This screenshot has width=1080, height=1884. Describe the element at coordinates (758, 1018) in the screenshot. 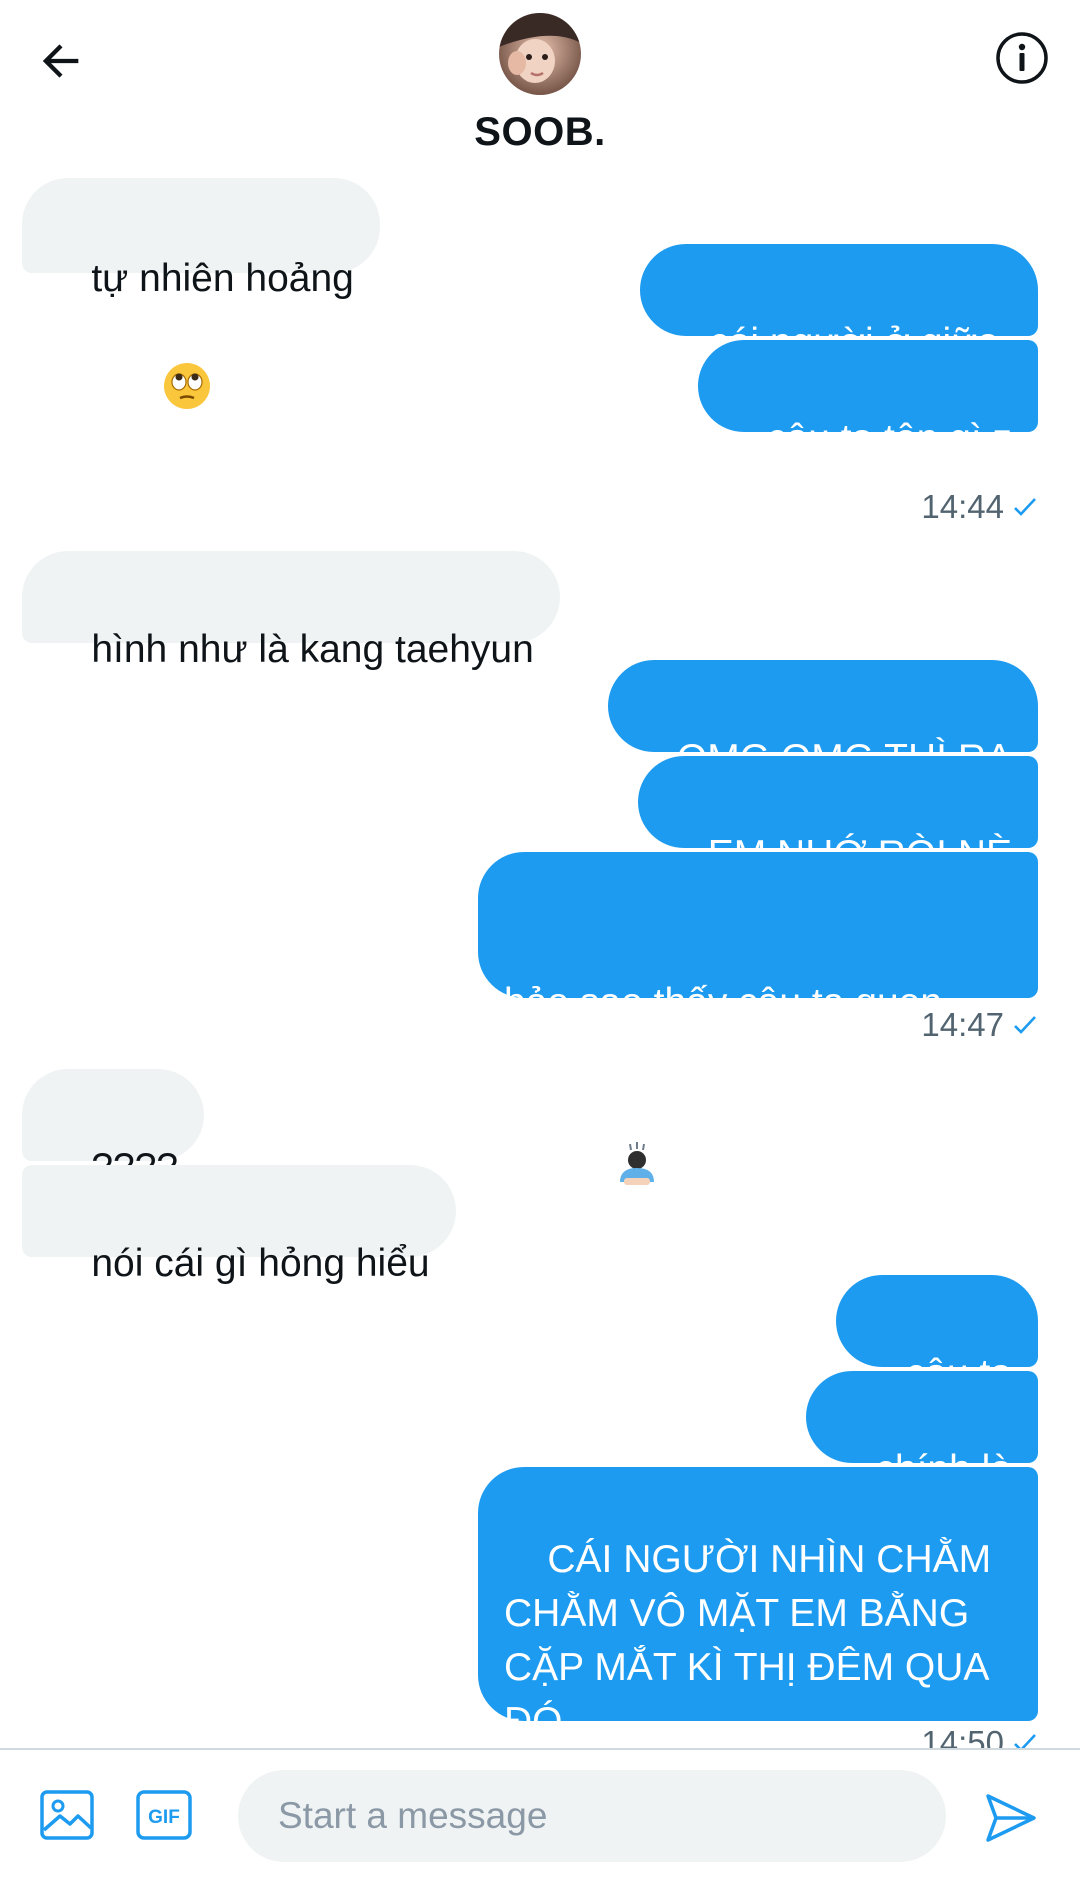

I see `message-bubble-out: bảo sao thấy cậu ta quen` at that location.